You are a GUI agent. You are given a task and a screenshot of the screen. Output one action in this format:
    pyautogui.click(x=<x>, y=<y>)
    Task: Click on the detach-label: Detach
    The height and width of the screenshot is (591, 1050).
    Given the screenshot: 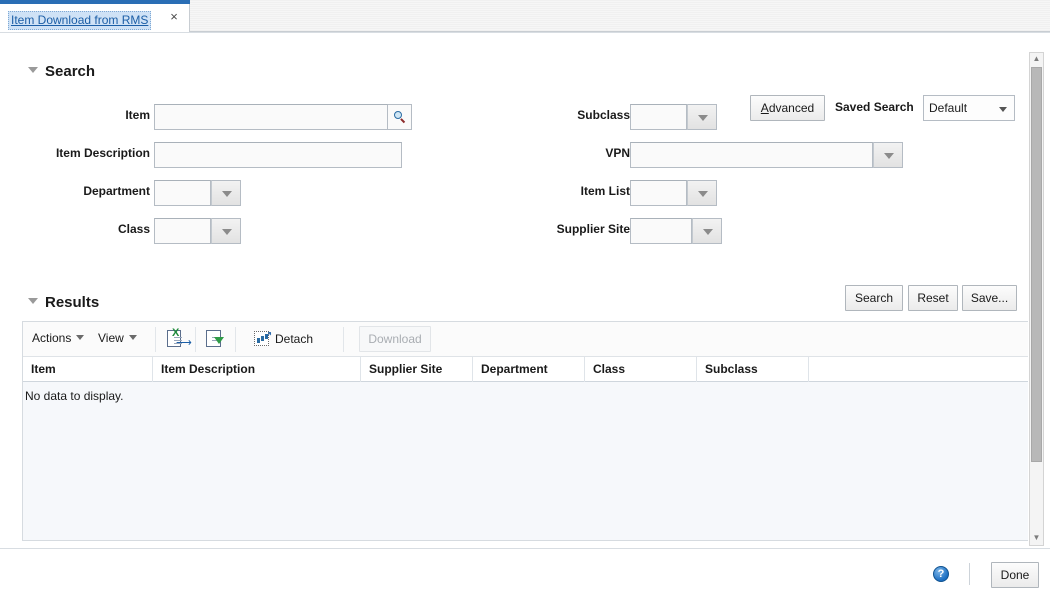 What is the action you would take?
    pyautogui.click(x=294, y=339)
    